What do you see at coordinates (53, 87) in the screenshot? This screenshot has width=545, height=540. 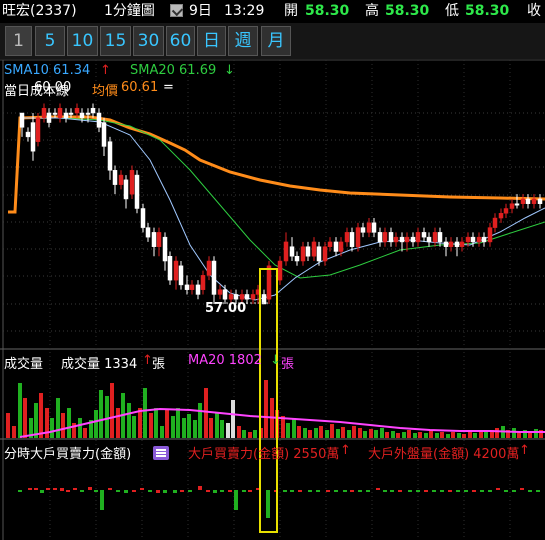 I see `cost-line-value: 60.00` at bounding box center [53, 87].